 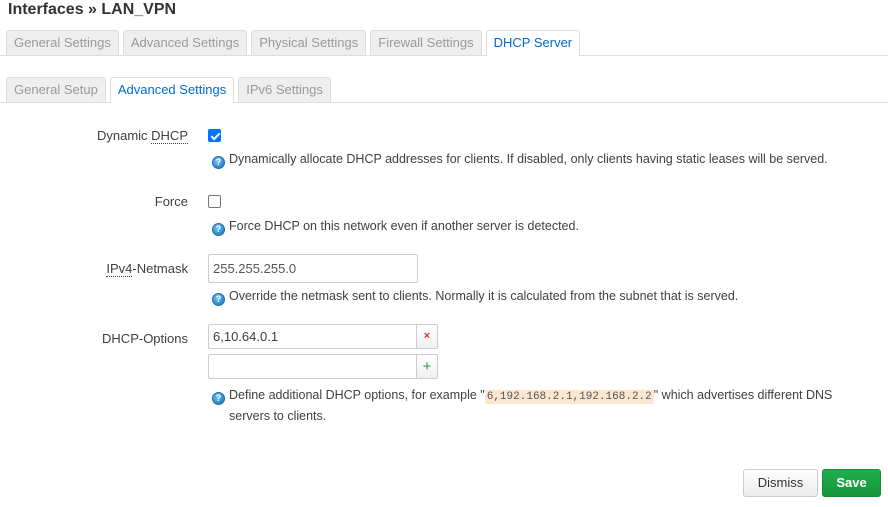 I want to click on subtab-general-setup: General Setup, so click(x=56, y=89).